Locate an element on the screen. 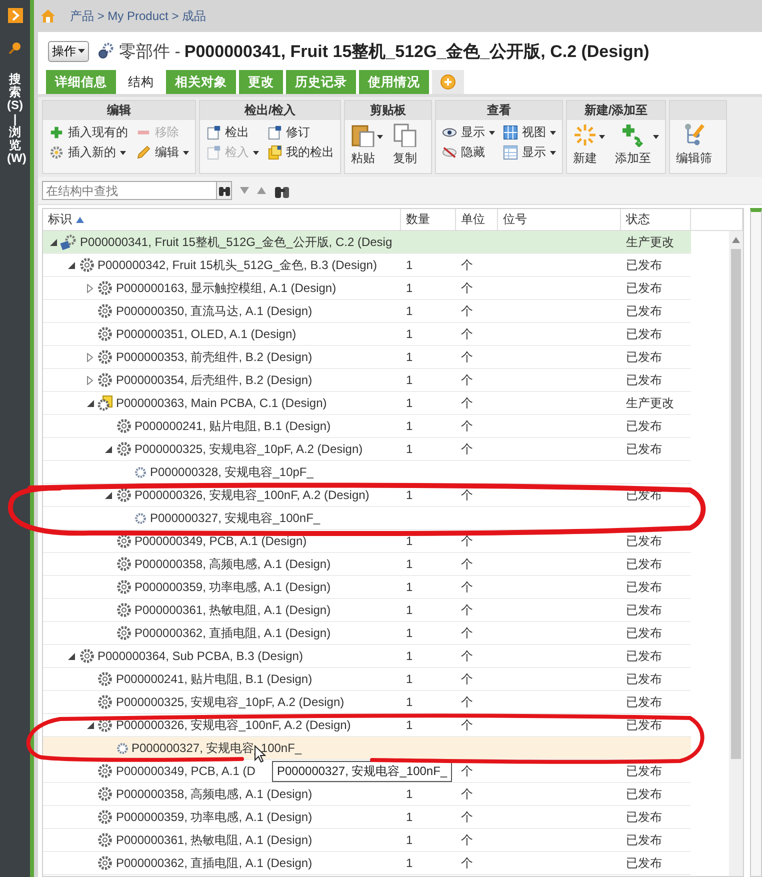  part-name: P000000341, Fruit 15整机_512G_金色_公开版, C.2 (Desig is located at coordinates (236, 242).